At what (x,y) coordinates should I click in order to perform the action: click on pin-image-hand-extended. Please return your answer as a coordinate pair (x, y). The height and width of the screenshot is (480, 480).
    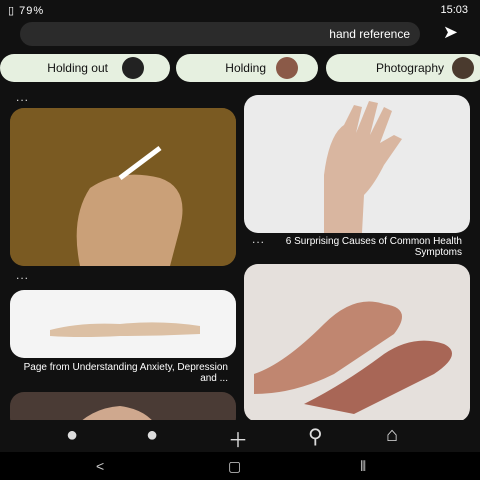
    Looking at the image, I should click on (123, 324).